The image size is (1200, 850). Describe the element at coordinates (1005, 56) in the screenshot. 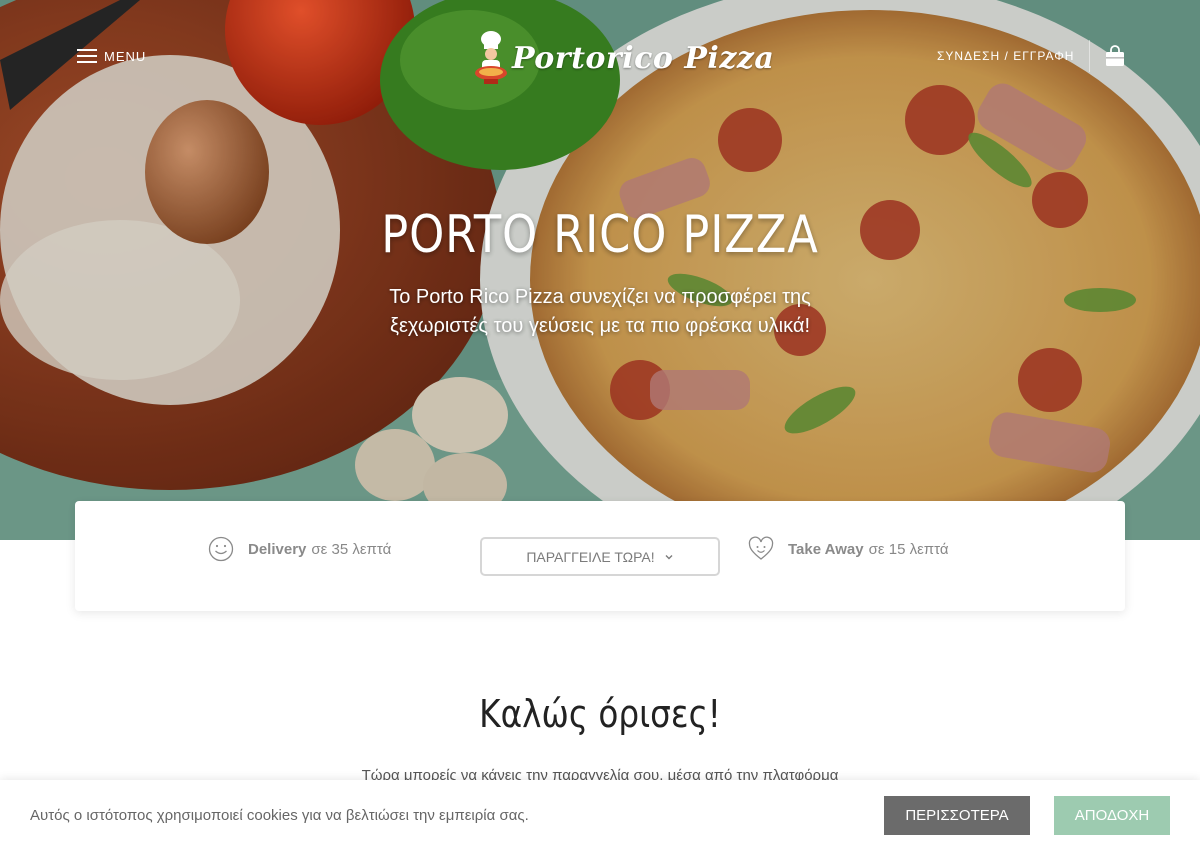

I see `login-register-link: ΣΥΝΔΕΣΗ / ΕΓΓΡΑΦΗ` at that location.